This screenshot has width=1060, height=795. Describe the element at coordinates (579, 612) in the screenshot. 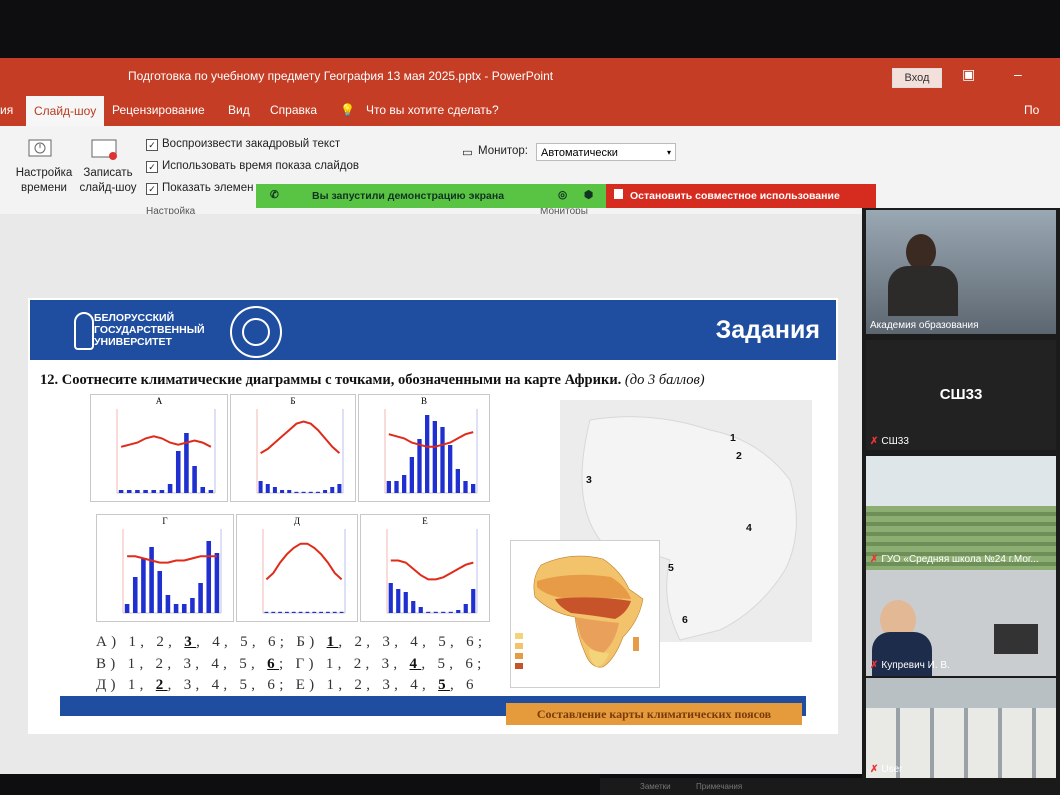

I see `africa-zones-icon` at that location.